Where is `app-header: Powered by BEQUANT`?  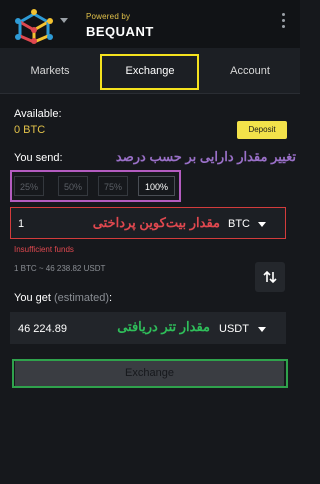
app-header: Powered by BEQUANT is located at coordinates (150, 24).